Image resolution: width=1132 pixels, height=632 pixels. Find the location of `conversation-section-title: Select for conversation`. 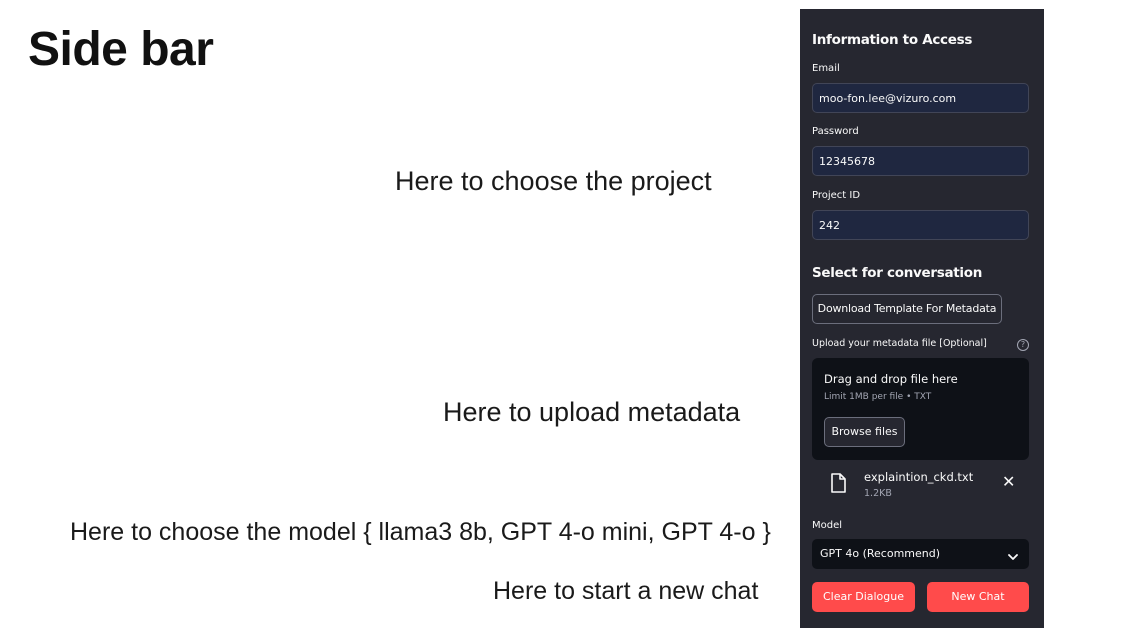

conversation-section-title: Select for conversation is located at coordinates (897, 273).